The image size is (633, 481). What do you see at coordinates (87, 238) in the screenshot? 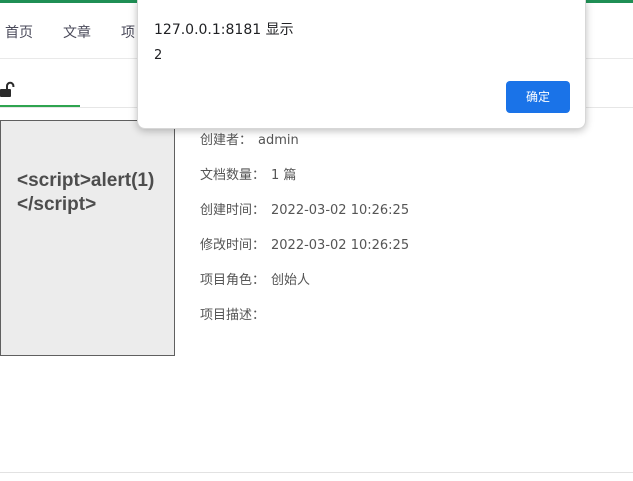
I see `project-cover: <script>alert(1) </script>` at bounding box center [87, 238].